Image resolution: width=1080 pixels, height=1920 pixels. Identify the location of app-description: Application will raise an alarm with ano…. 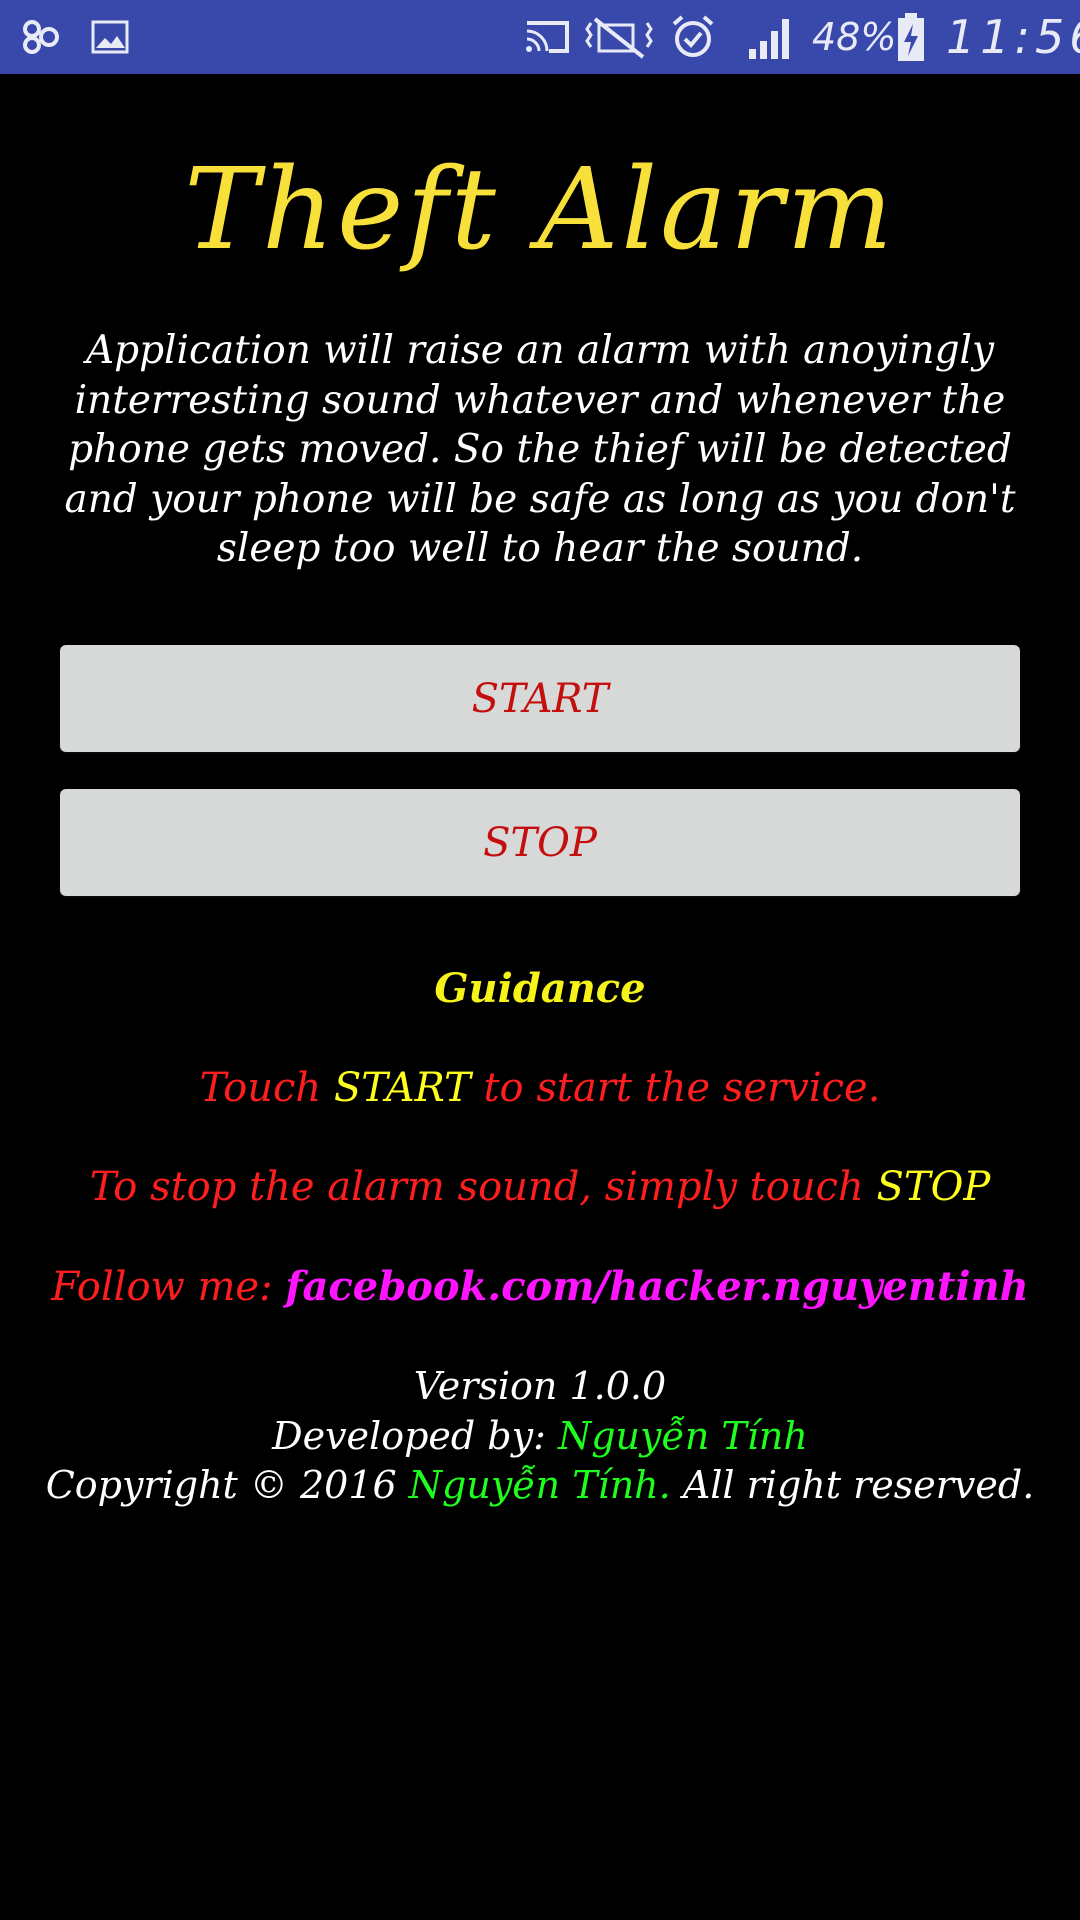
(540, 449).